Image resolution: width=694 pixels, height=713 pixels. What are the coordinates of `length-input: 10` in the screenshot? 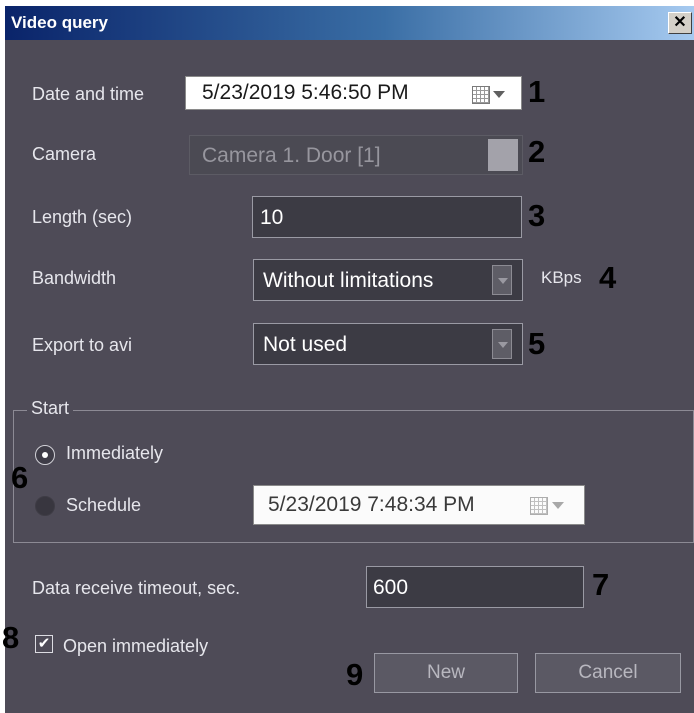 It's located at (387, 217).